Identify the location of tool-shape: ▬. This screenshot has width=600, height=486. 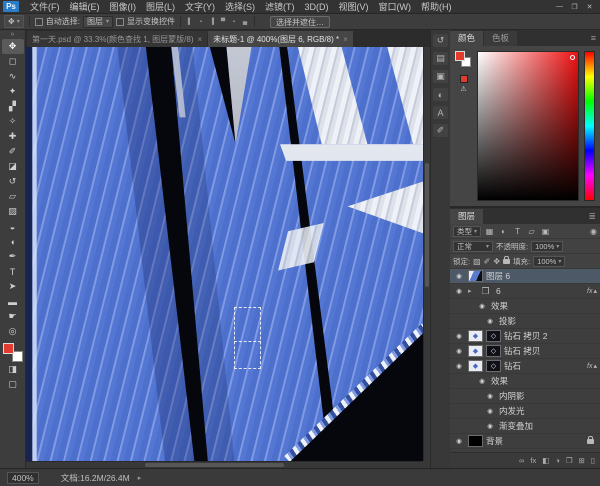
(13, 301).